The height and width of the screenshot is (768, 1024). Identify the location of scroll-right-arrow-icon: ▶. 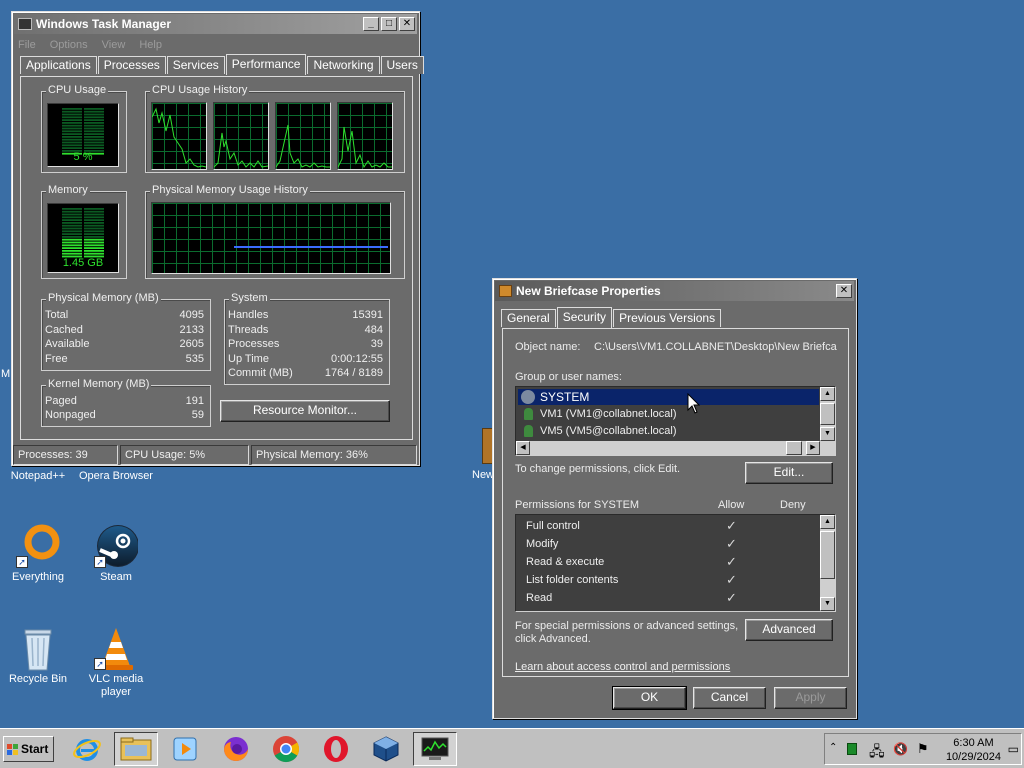
(813, 448).